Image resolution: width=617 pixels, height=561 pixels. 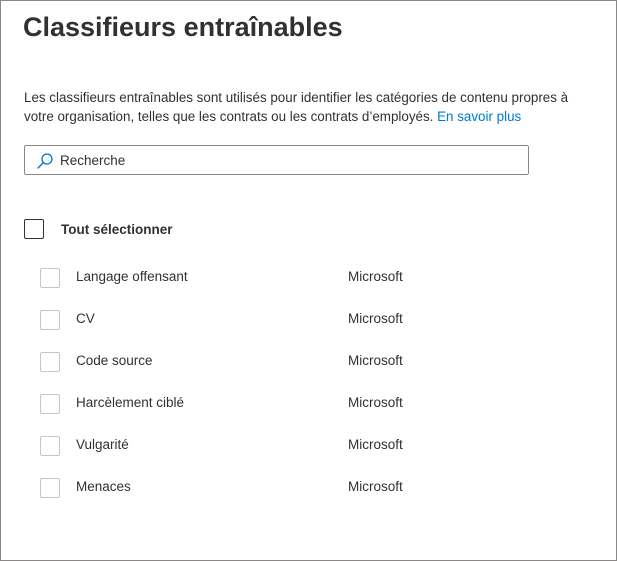 I want to click on list-item: Langage offensant Microsoft, so click(x=290, y=277).